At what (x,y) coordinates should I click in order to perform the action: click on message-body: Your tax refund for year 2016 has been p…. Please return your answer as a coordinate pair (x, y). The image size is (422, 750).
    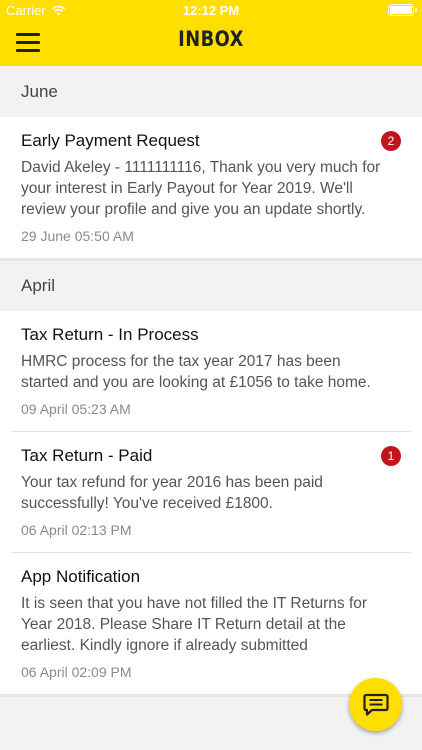
    Looking at the image, I should click on (172, 493).